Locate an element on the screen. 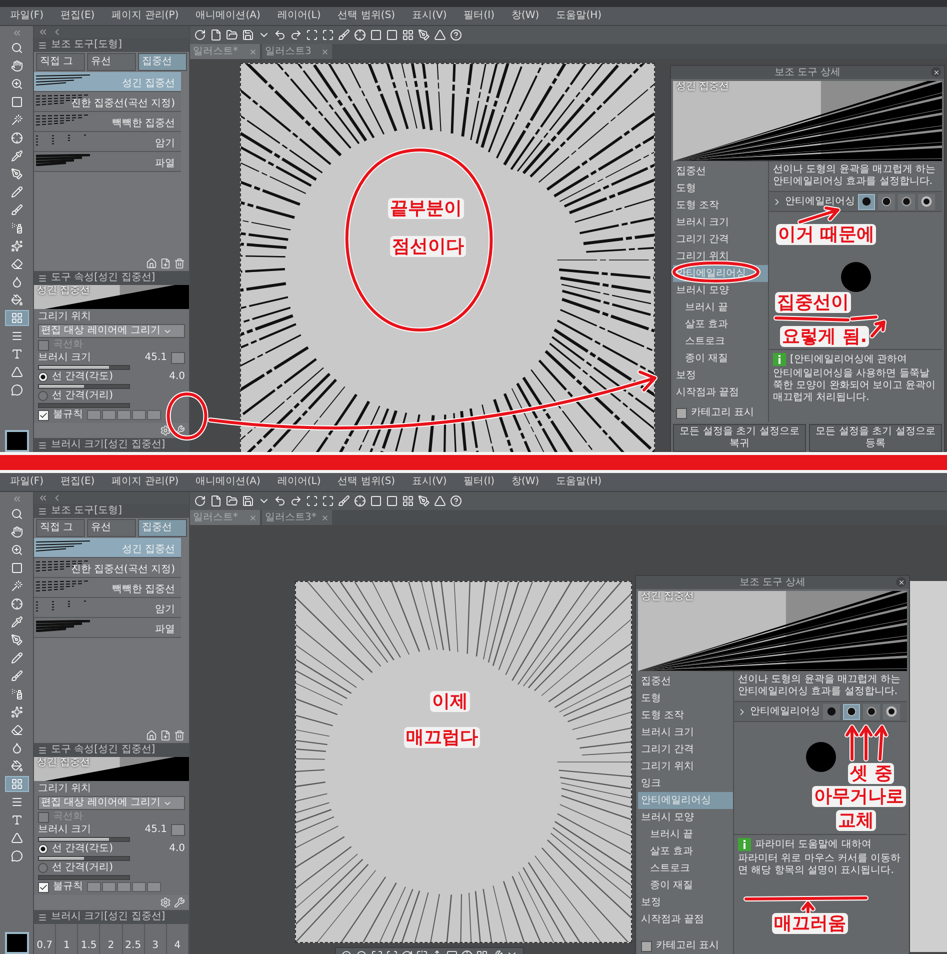 The height and width of the screenshot is (954, 947). scan-icon is located at coordinates (312, 35).